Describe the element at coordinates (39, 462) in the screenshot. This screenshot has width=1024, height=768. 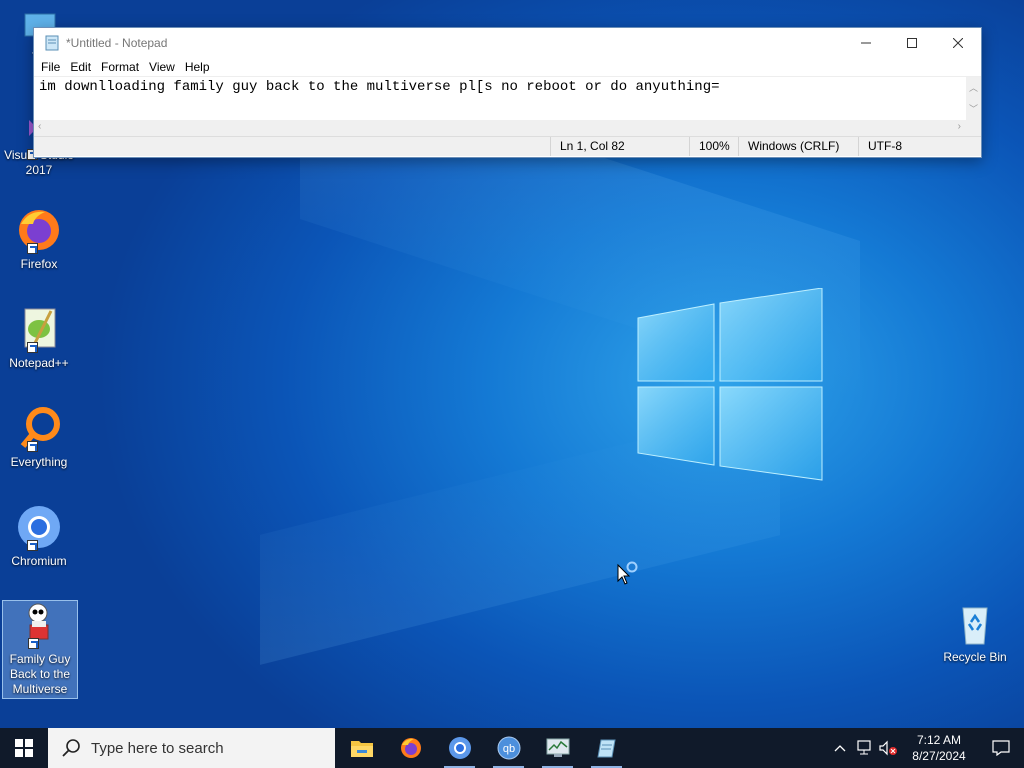
I see `desktop-icon-label: Everything` at that location.